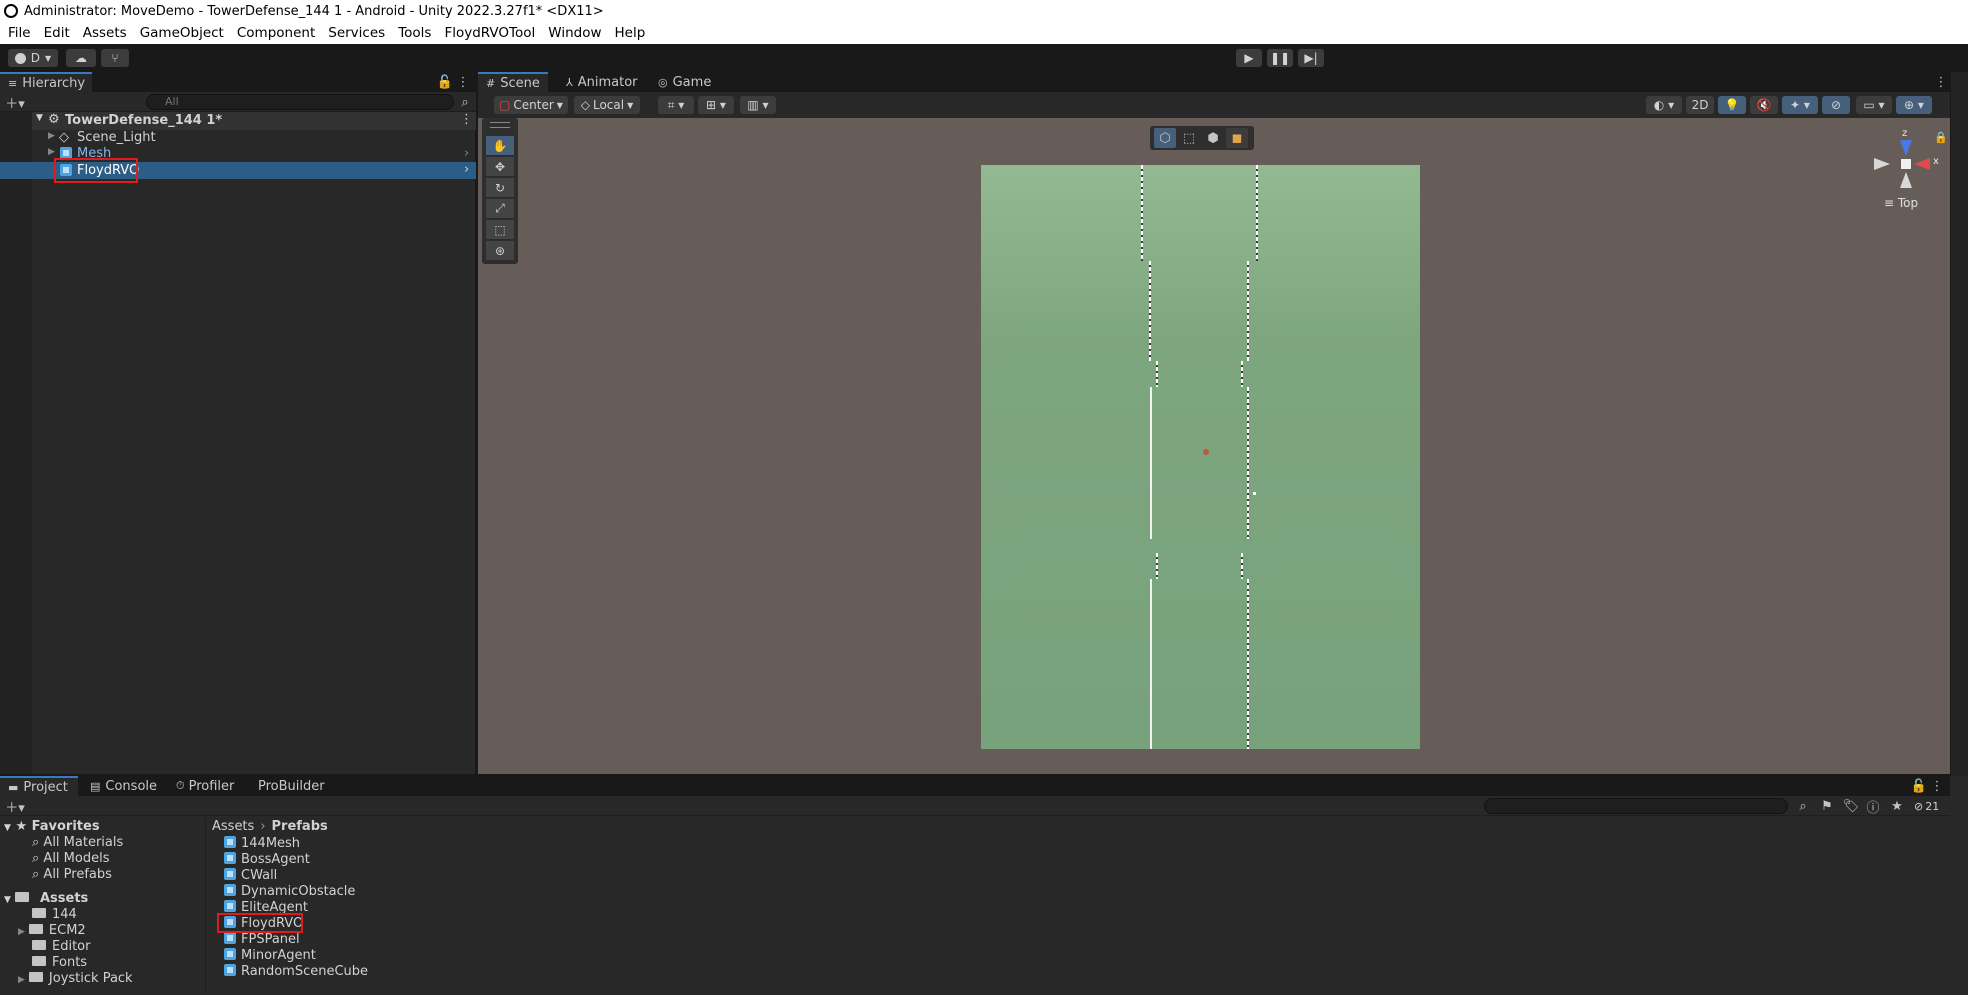 The width and height of the screenshot is (1968, 995). What do you see at coordinates (1926, 806) in the screenshot?
I see `hidden-count-badge: ⊘ 21` at bounding box center [1926, 806].